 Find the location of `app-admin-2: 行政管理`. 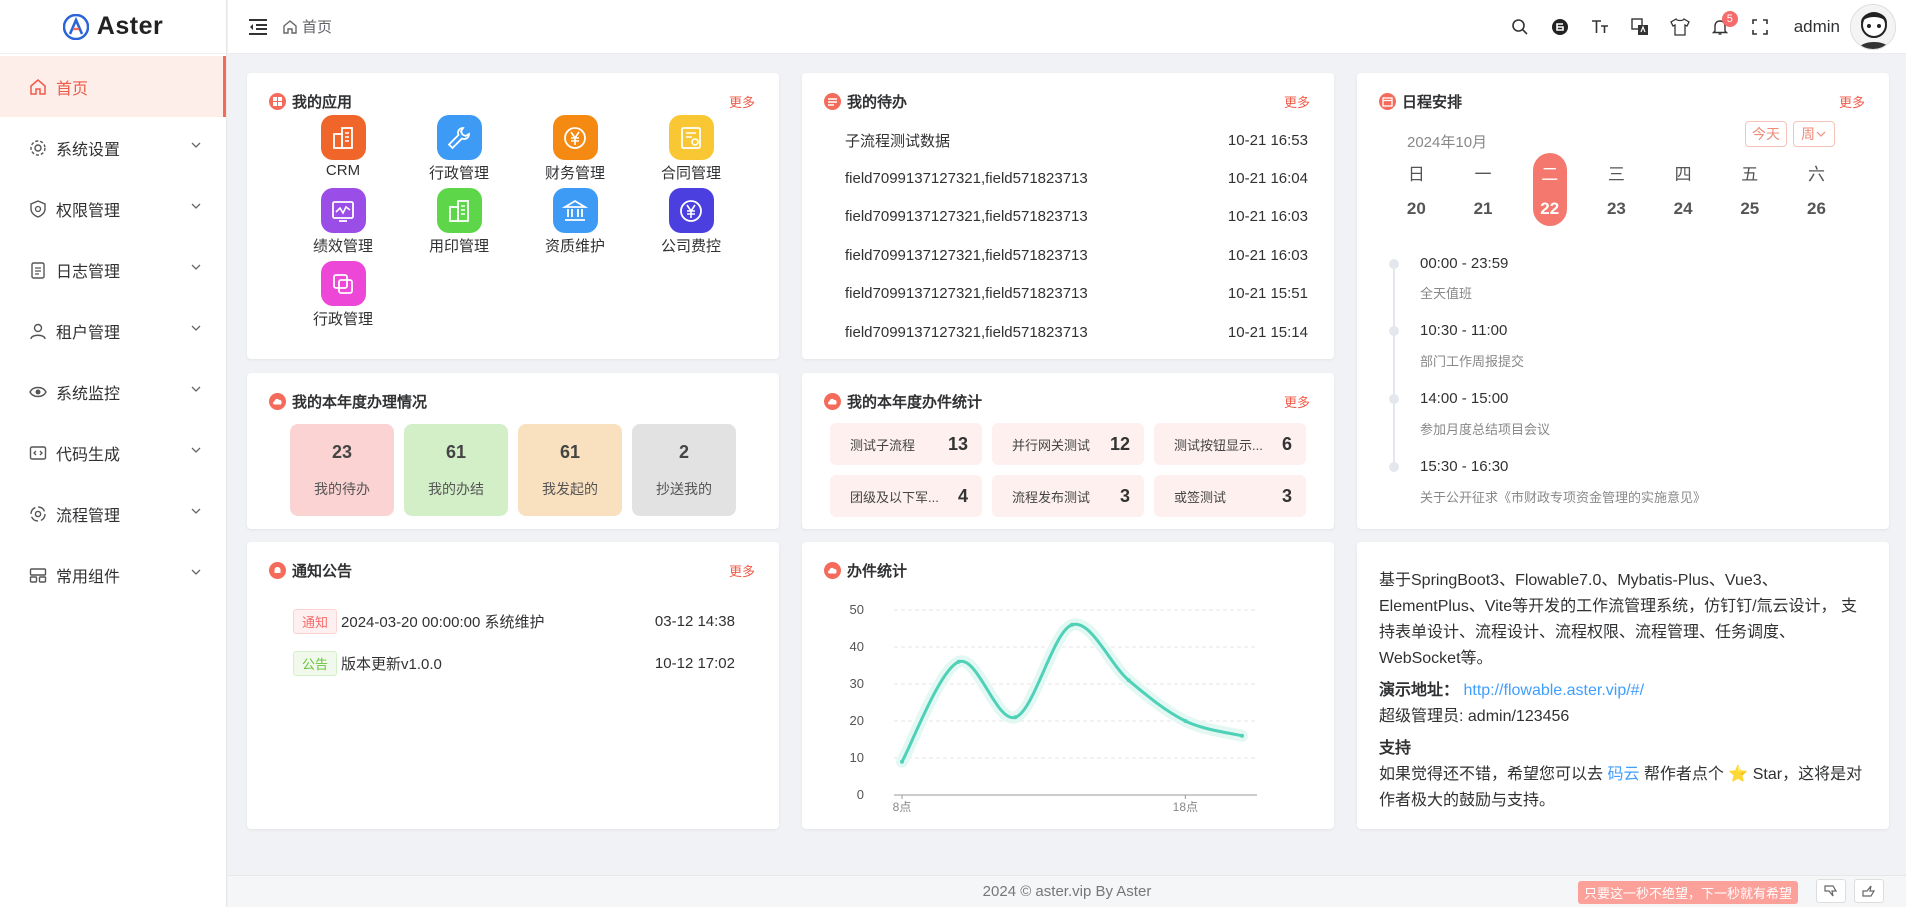

app-admin-2: 行政管理 is located at coordinates (343, 294).